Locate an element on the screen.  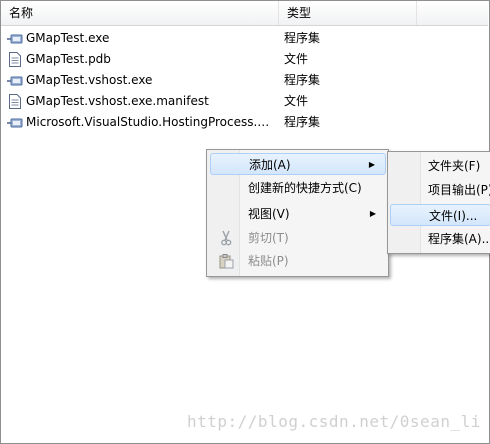
menu-item-label: 项目输出(P) is located at coordinates (459, 190).